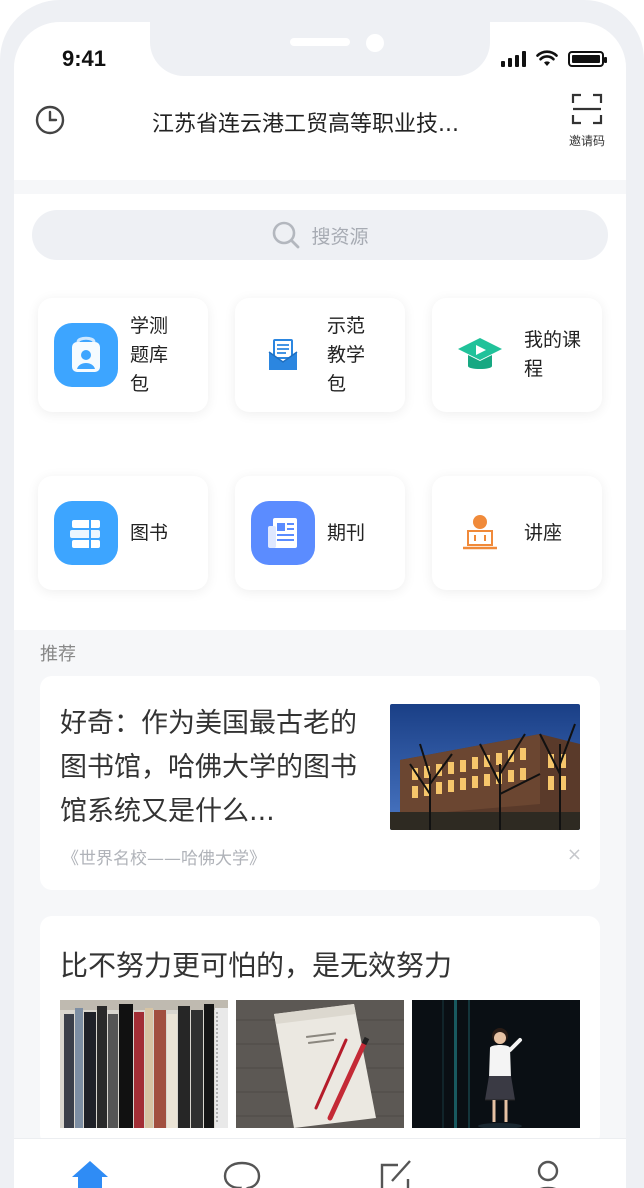 Image resolution: width=644 pixels, height=1188 pixels. I want to click on tile-books: 图书, so click(123, 533).